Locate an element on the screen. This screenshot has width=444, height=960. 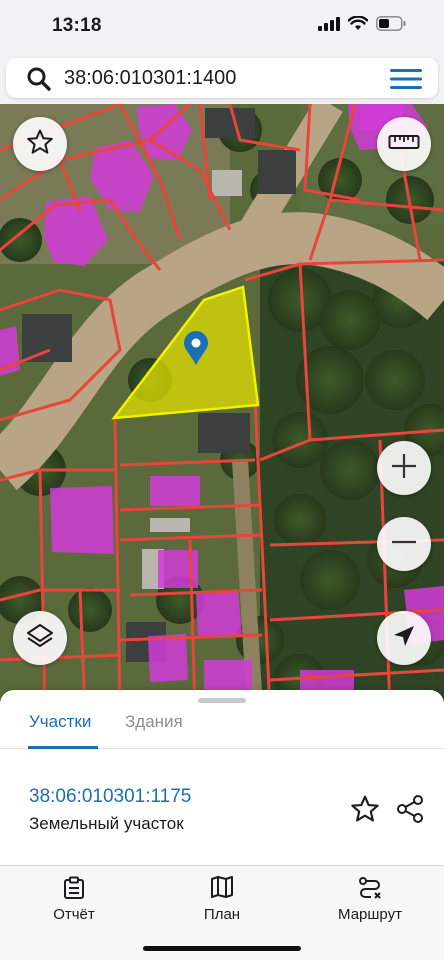
tab-buildings: Здания is located at coordinates (154, 722).